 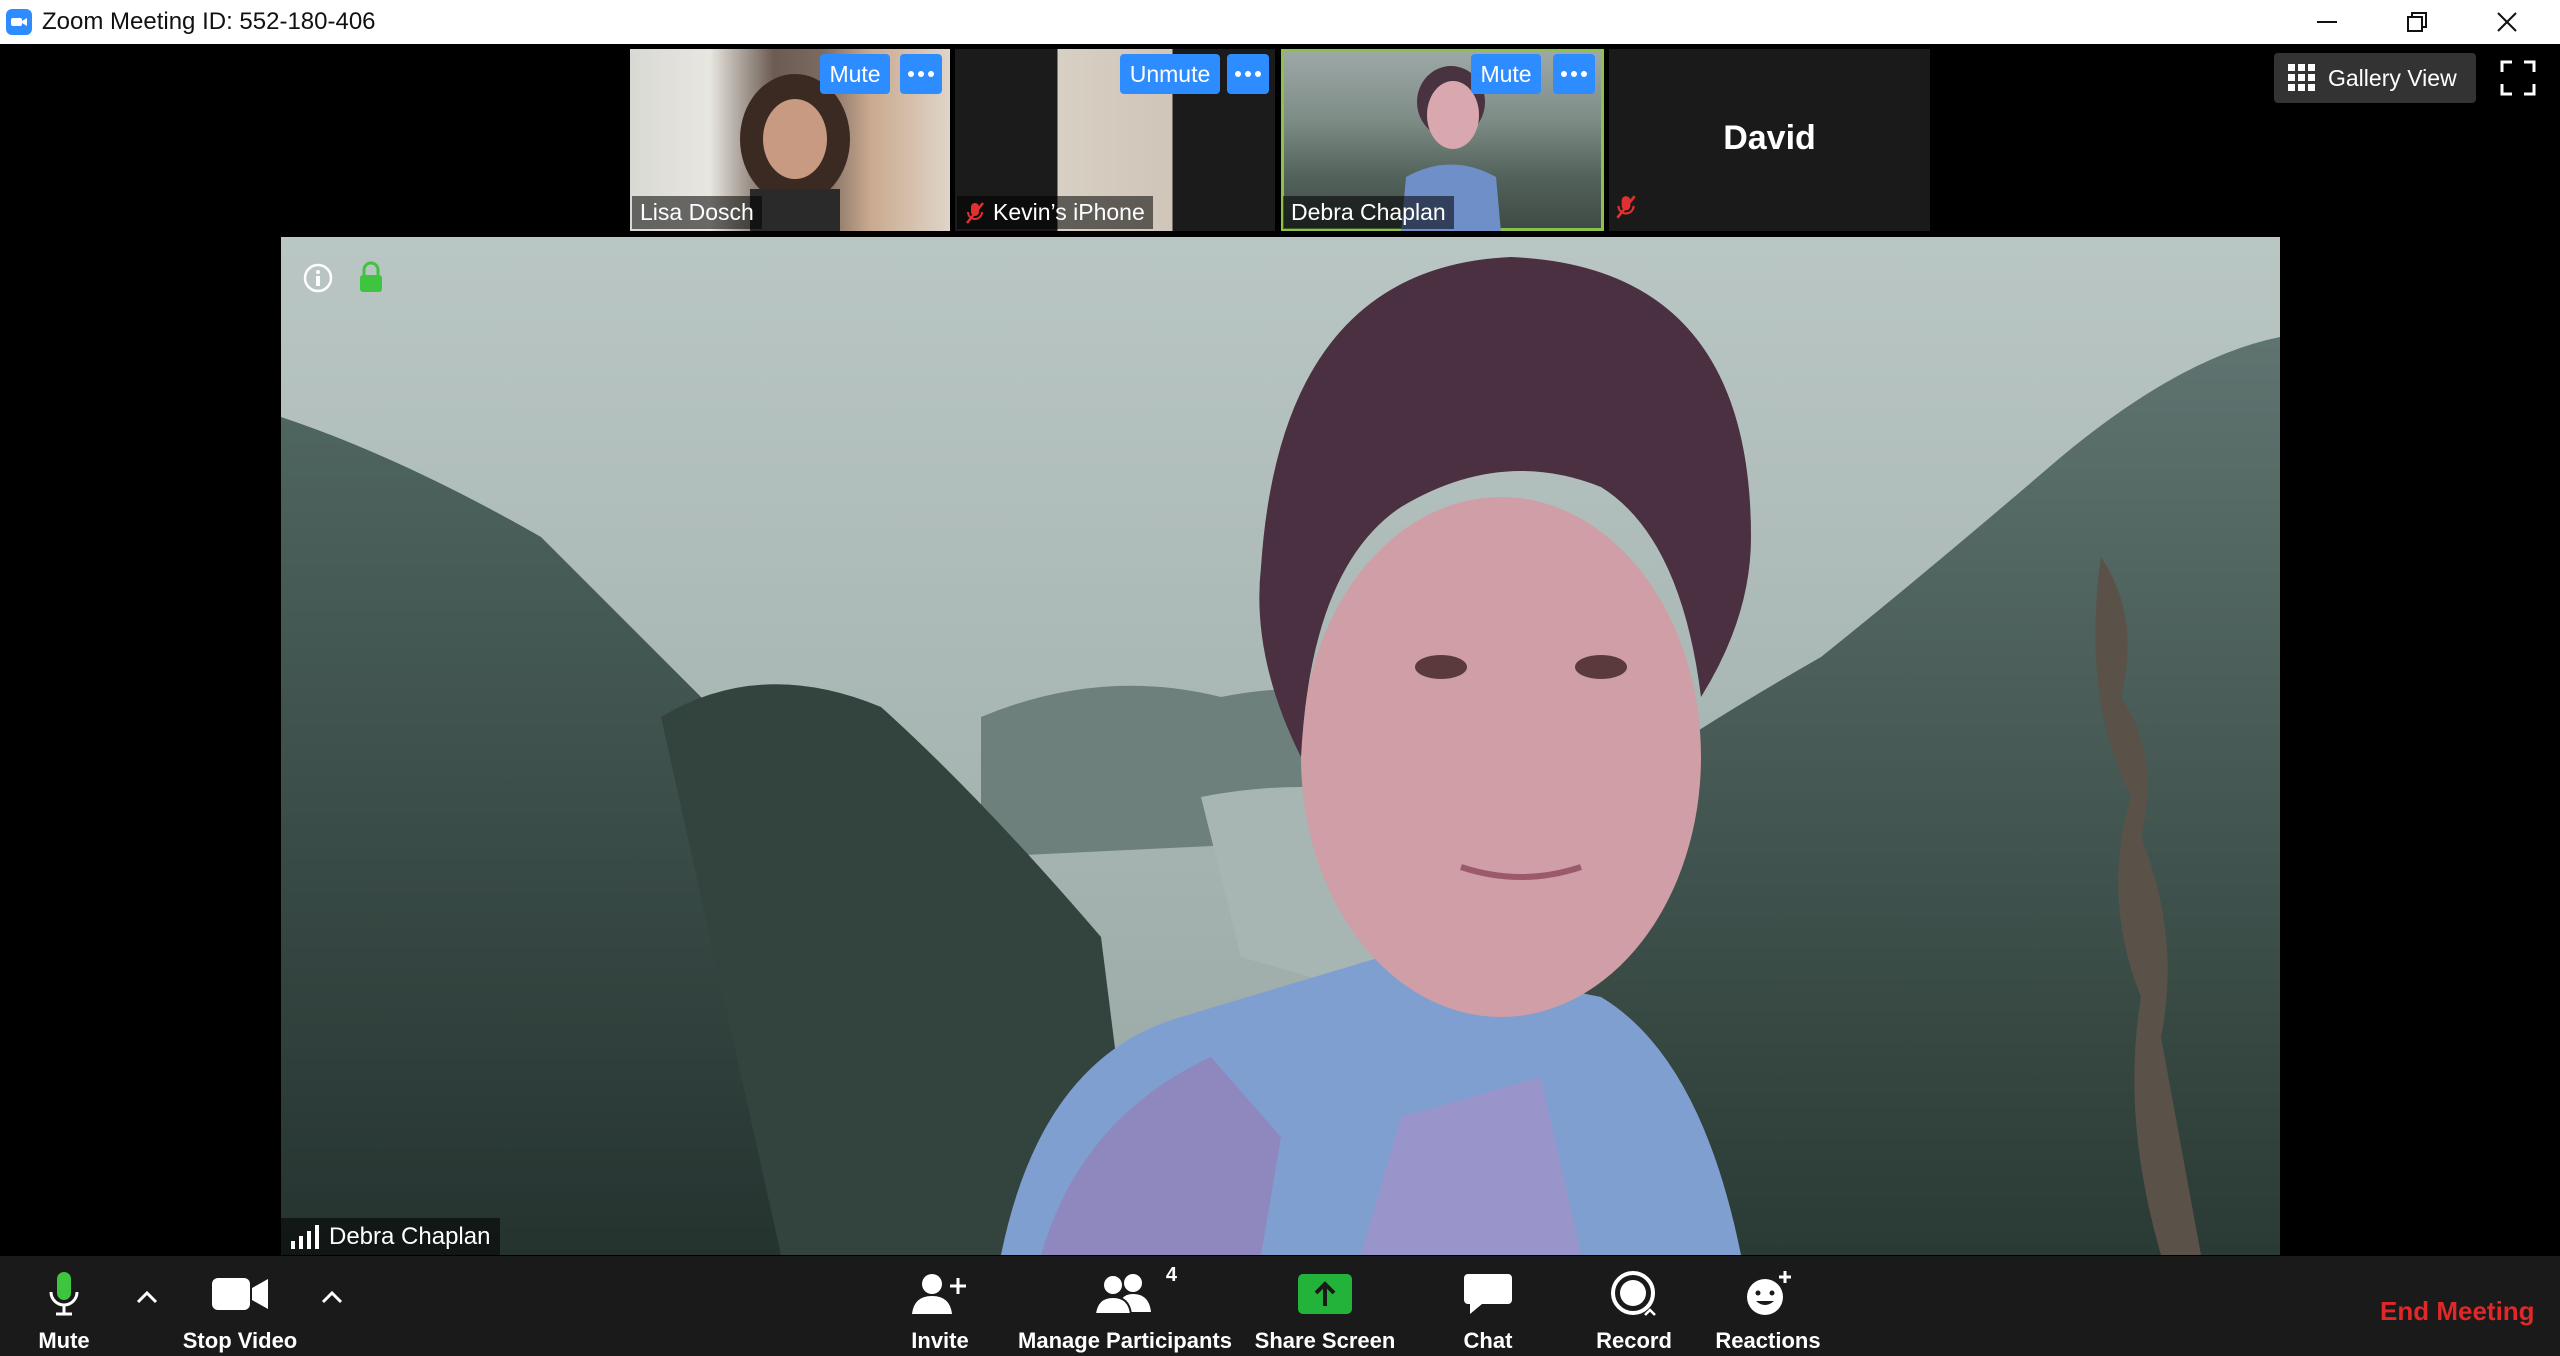 I want to click on end-meeting-button: End Meeting, so click(x=2457, y=1311).